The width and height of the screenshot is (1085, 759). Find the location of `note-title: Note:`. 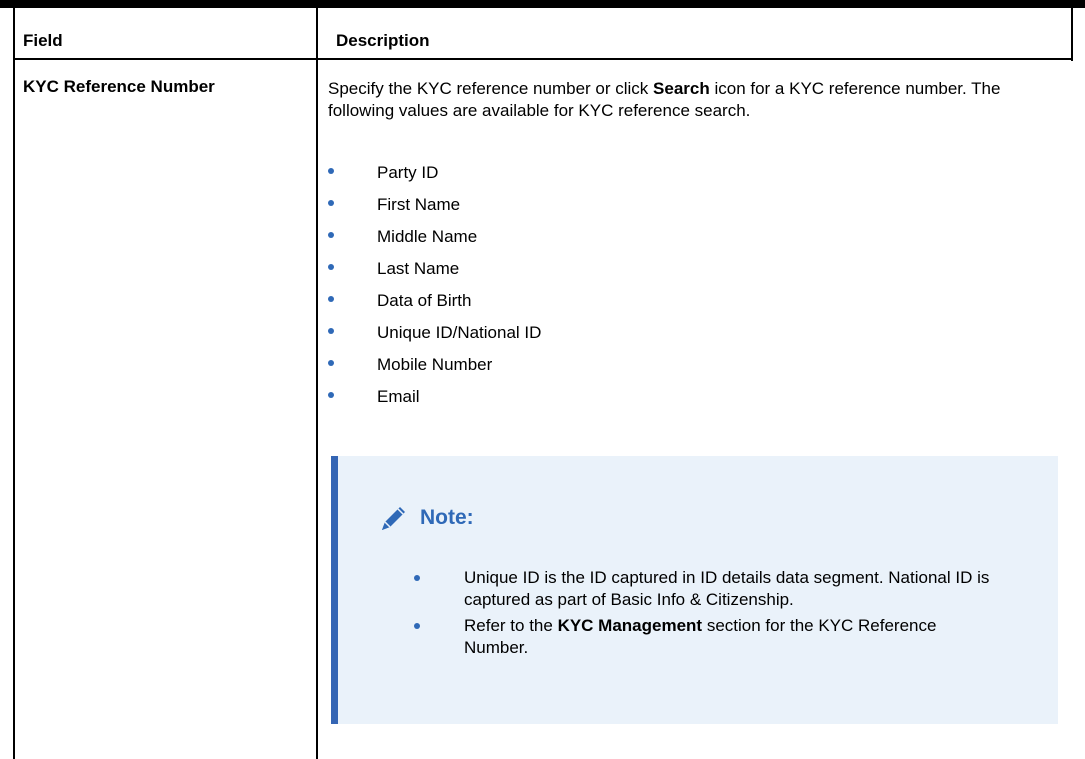

note-title: Note: is located at coordinates (447, 517).